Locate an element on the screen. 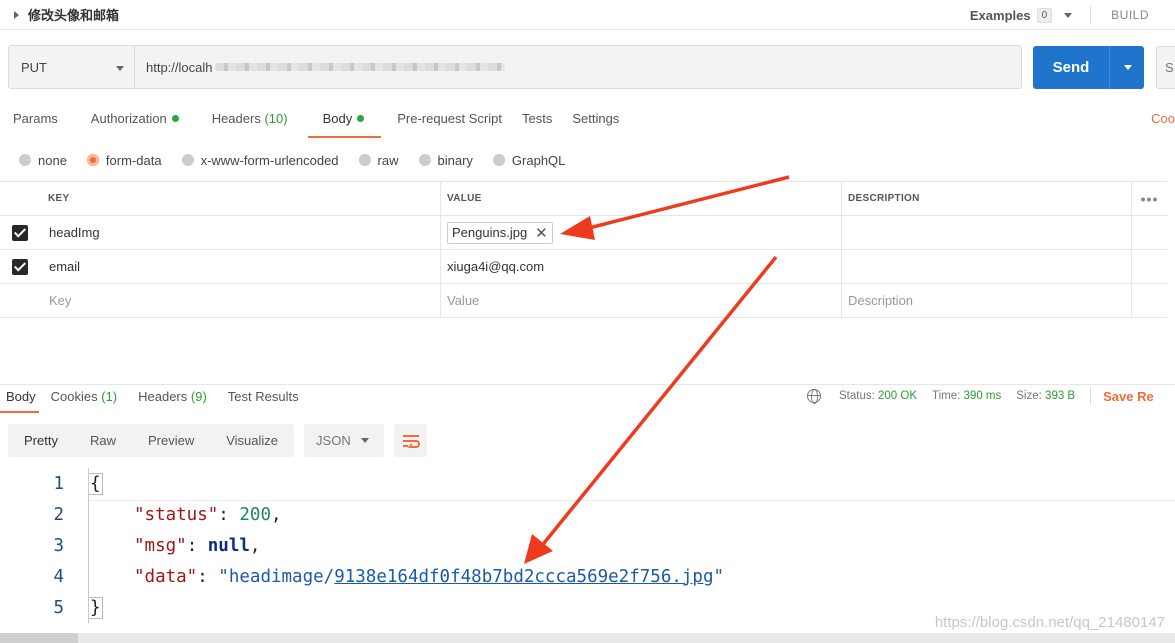 The height and width of the screenshot is (643, 1175). key-placeholder: Key is located at coordinates (60, 300).